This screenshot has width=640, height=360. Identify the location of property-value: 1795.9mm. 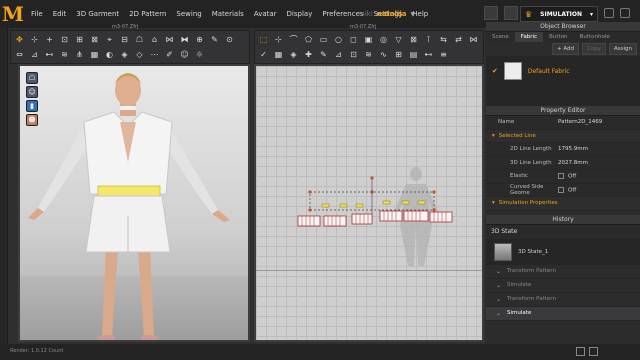
(573, 149).